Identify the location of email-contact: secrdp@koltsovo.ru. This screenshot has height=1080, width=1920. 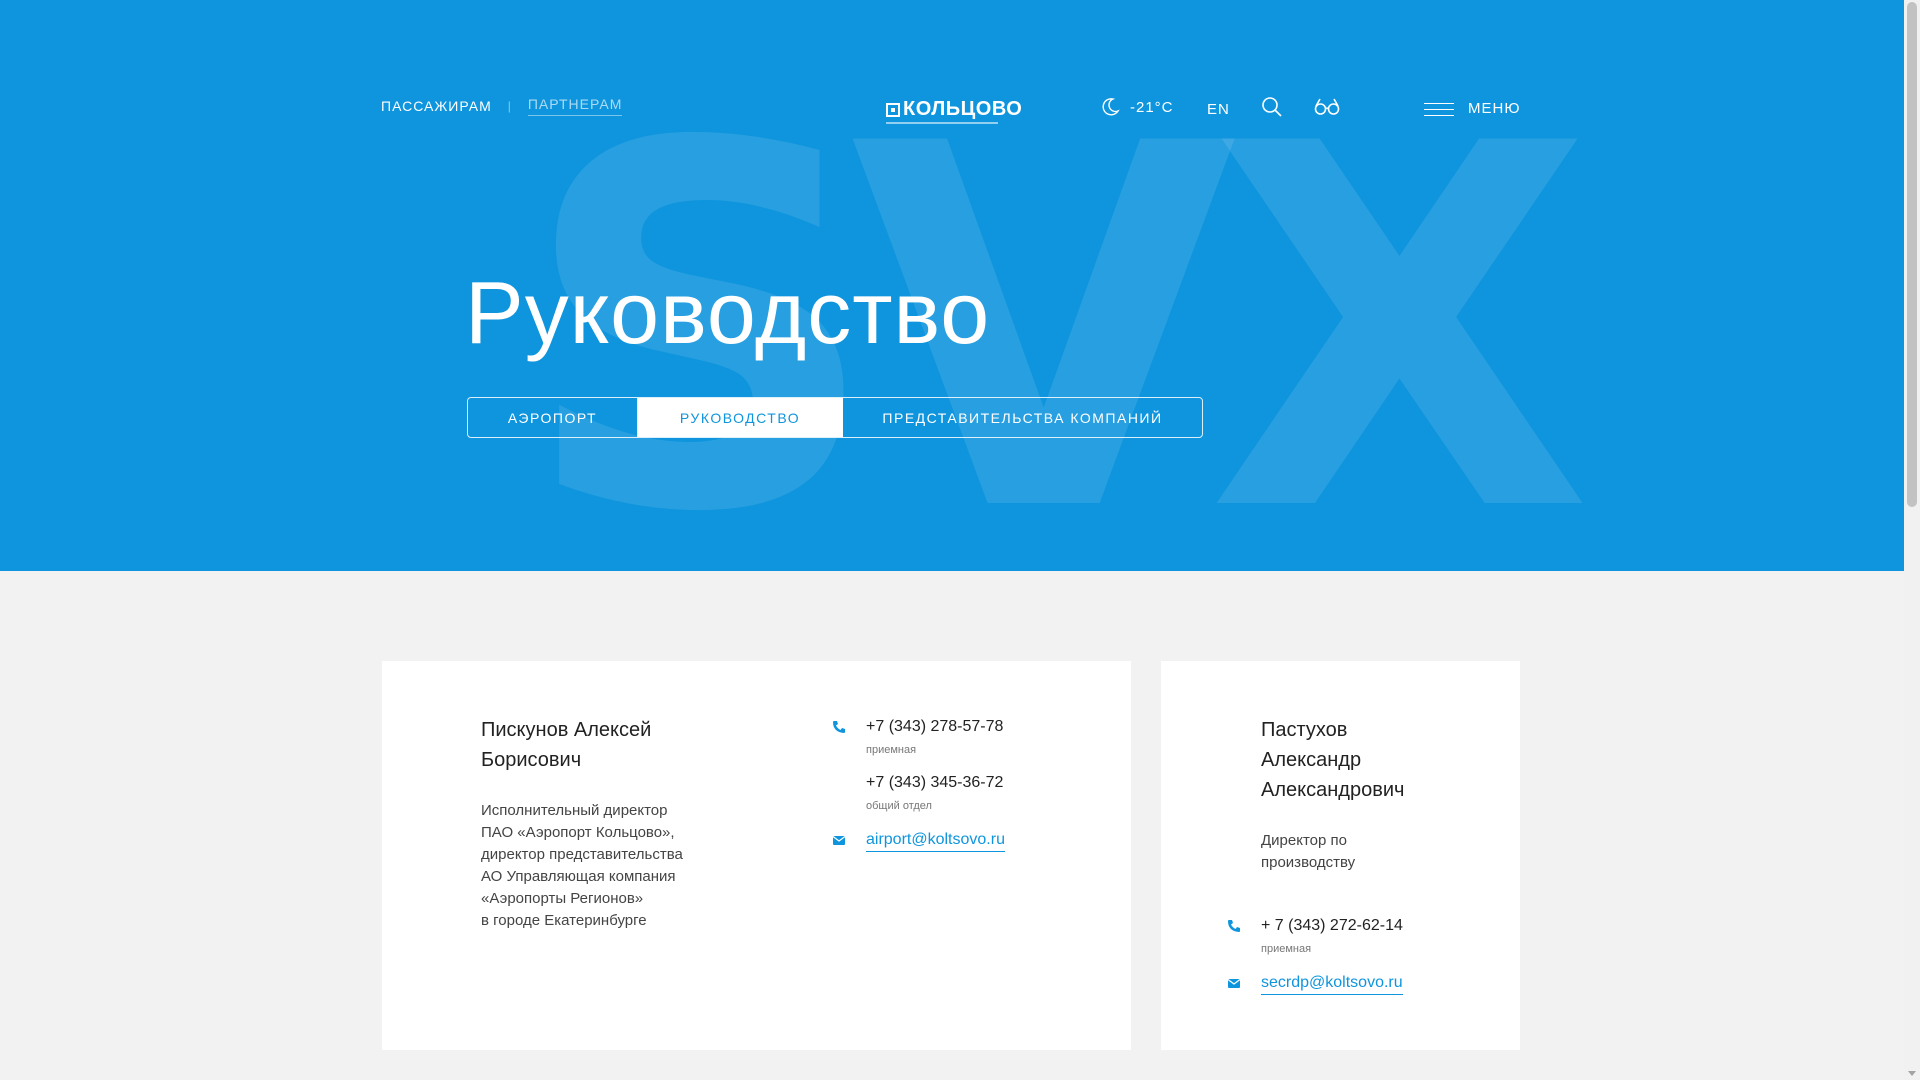
(1315, 983).